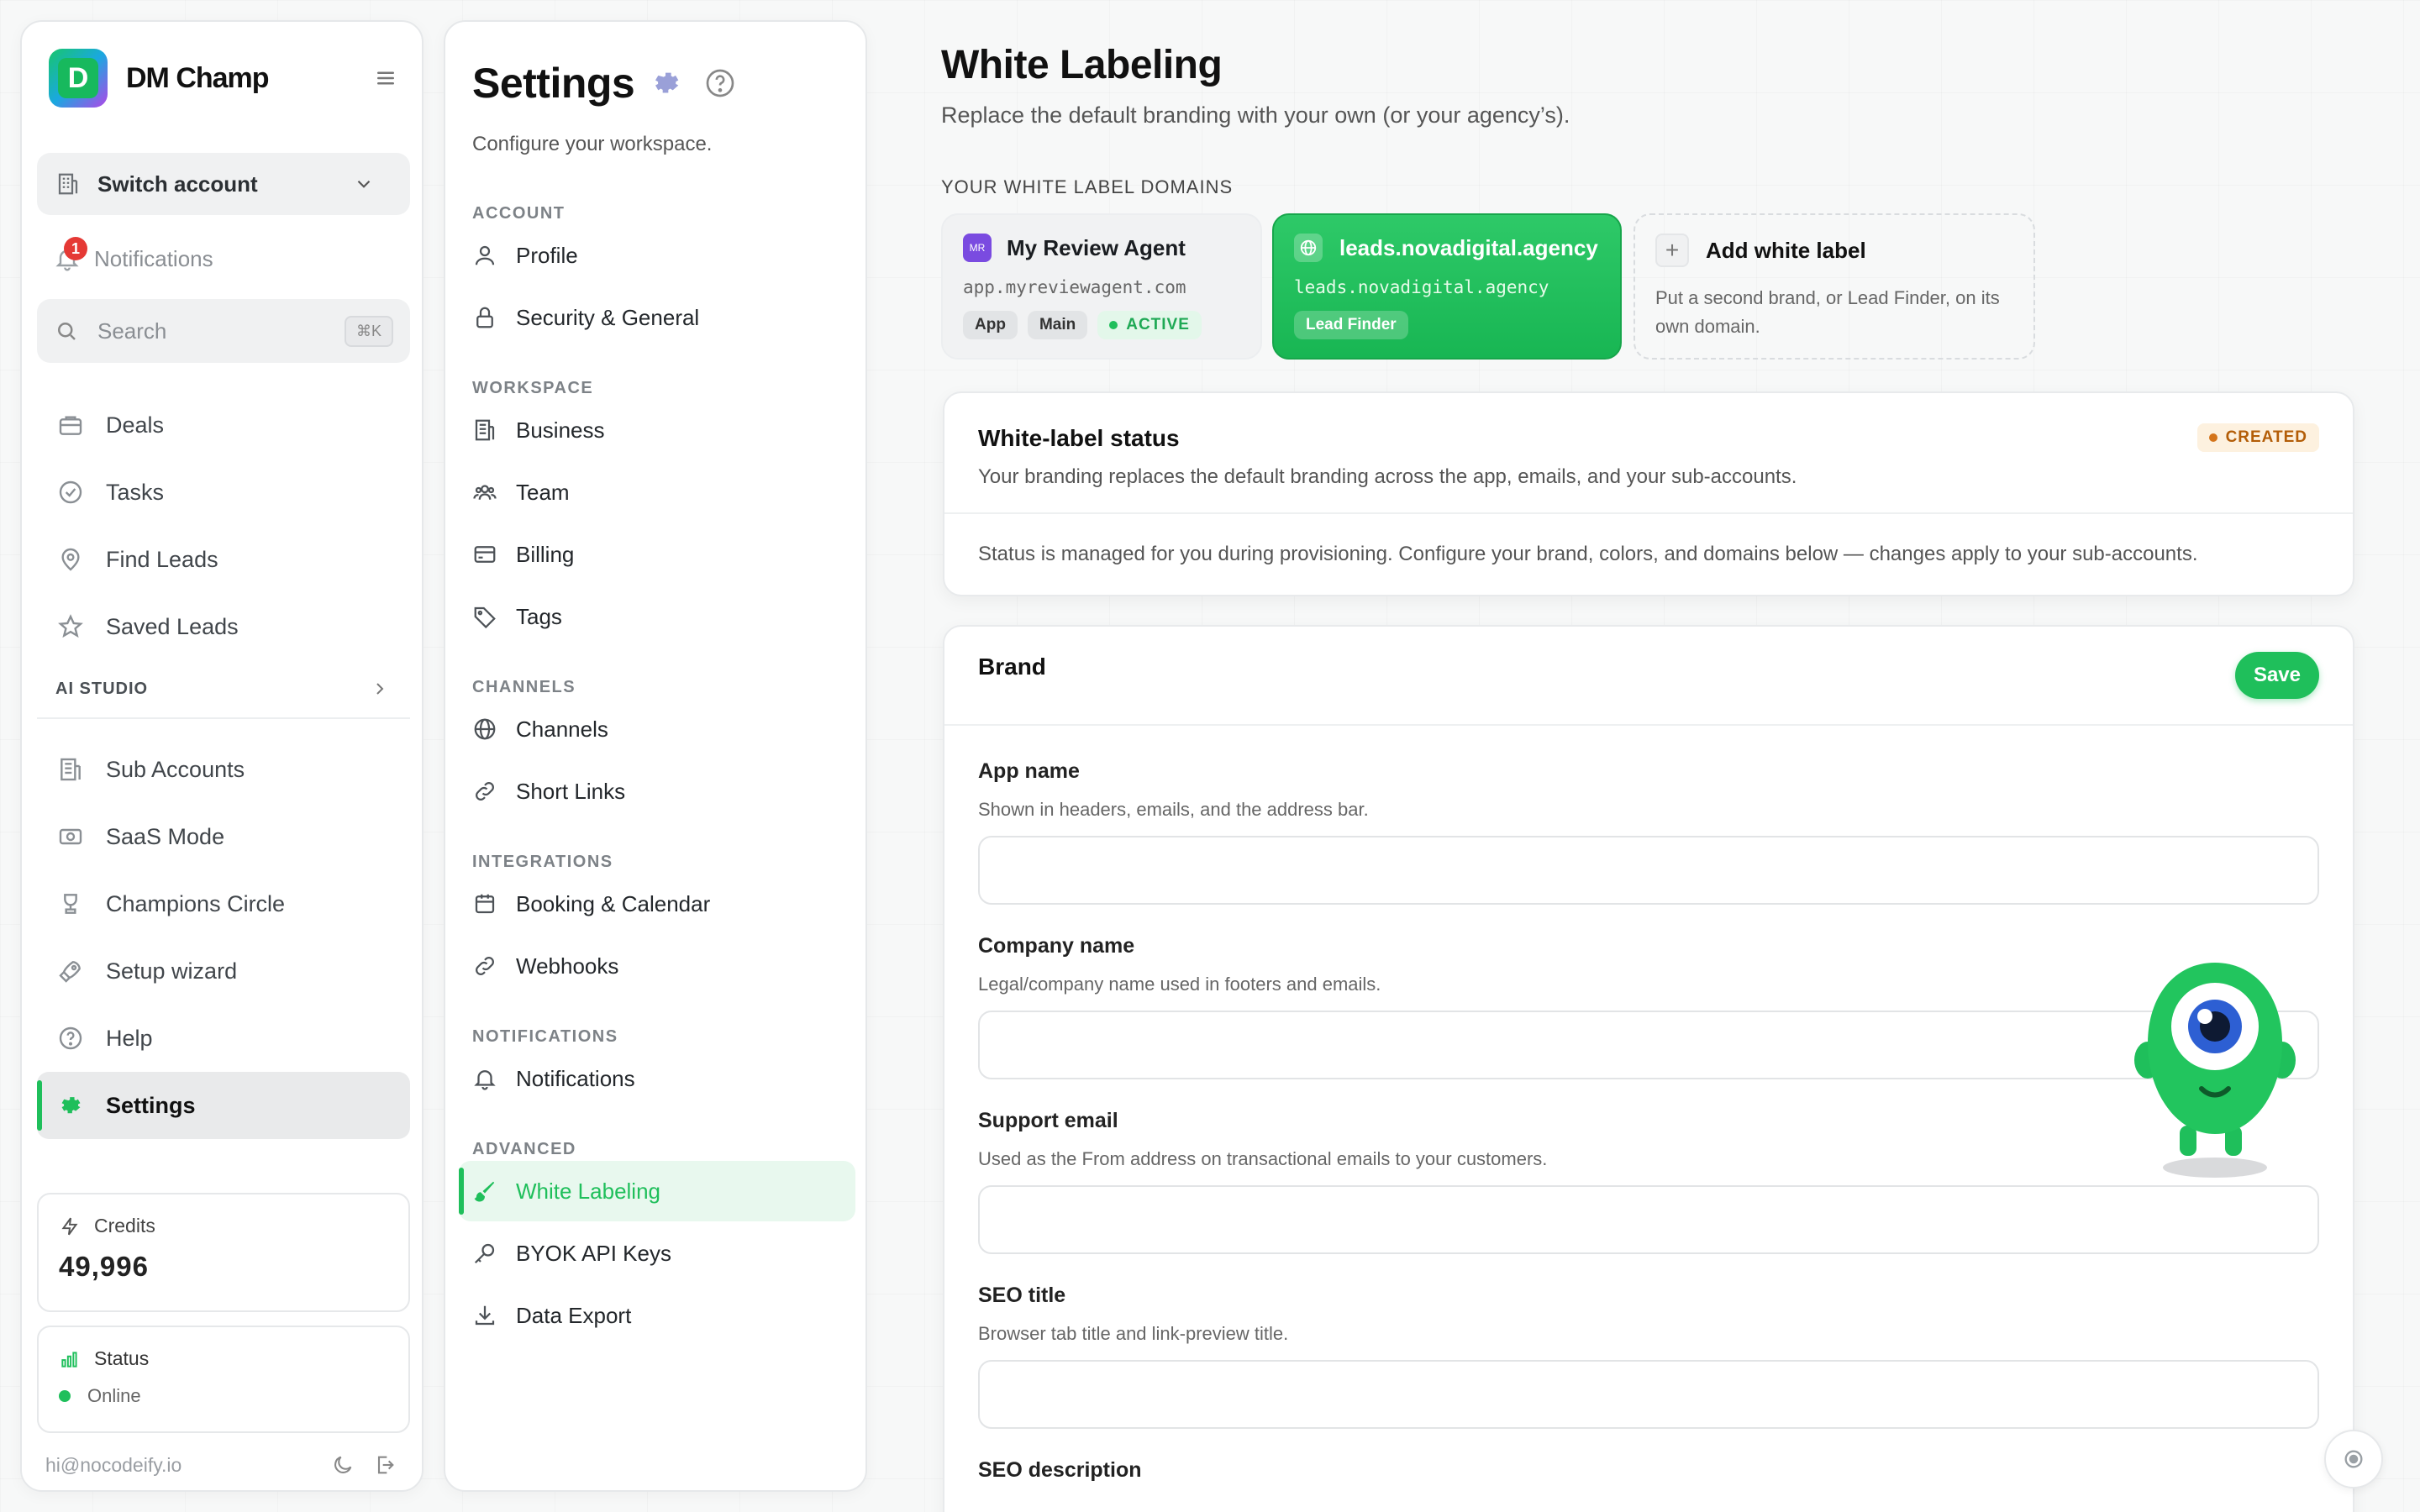 The width and height of the screenshot is (2420, 1512). I want to click on status-label: Status, so click(122, 1358).